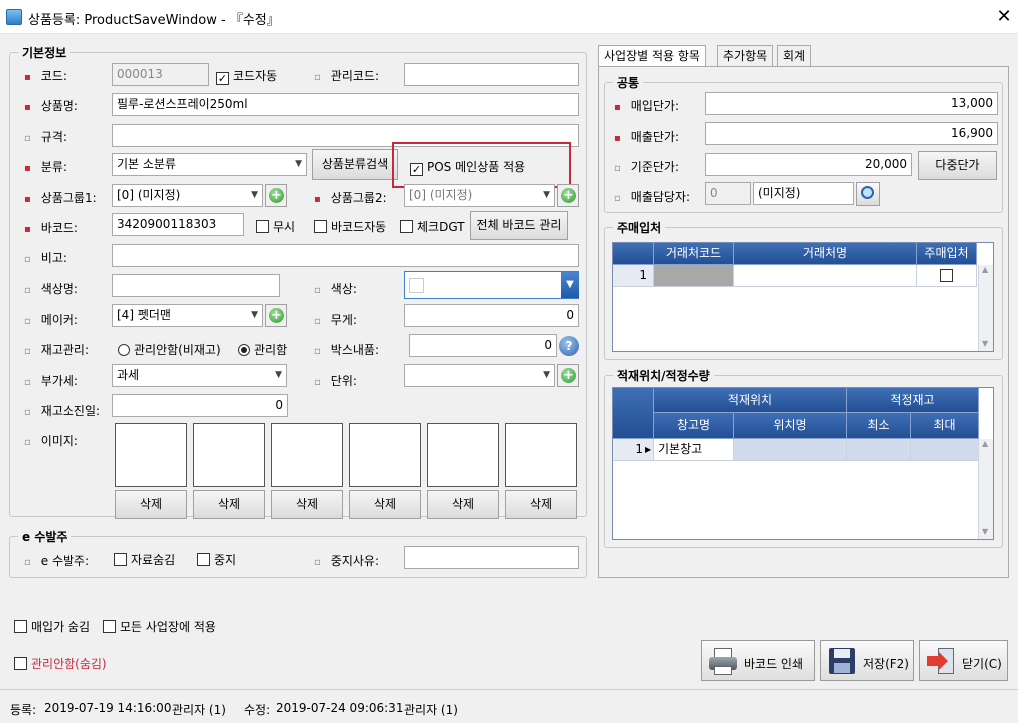 The width and height of the screenshot is (1018, 723). Describe the element at coordinates (275, 226) in the screenshot. I see `ignore-checkbox: 무시` at that location.